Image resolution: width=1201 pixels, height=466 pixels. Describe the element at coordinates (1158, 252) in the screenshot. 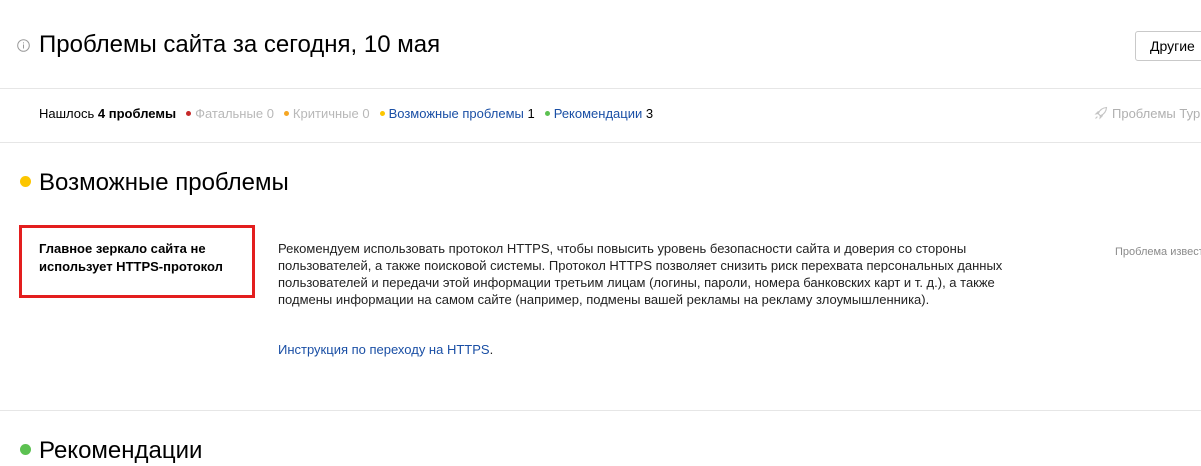

I see `problem-status: Проблема извест` at that location.